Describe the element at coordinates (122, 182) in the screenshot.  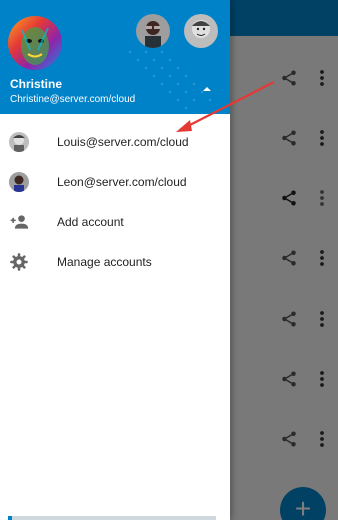
I see `account-item-label: Leon@server.com/cloud` at that location.